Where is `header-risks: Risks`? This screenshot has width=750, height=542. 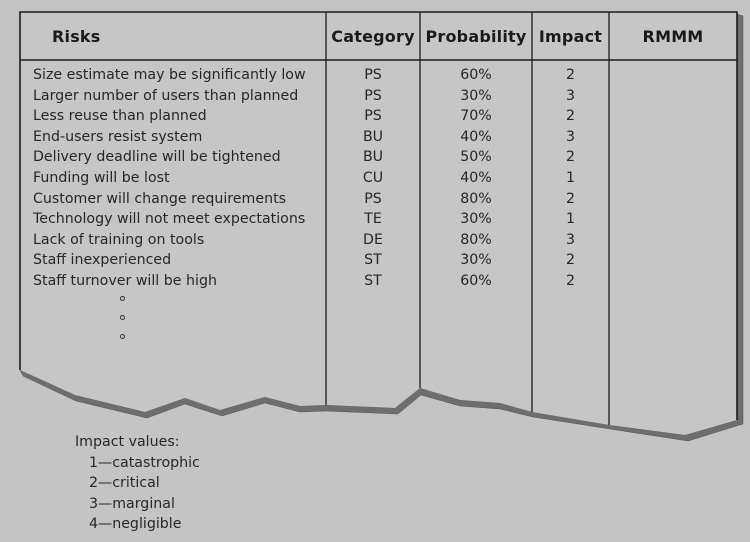
header-risks: Risks is located at coordinates (76, 36).